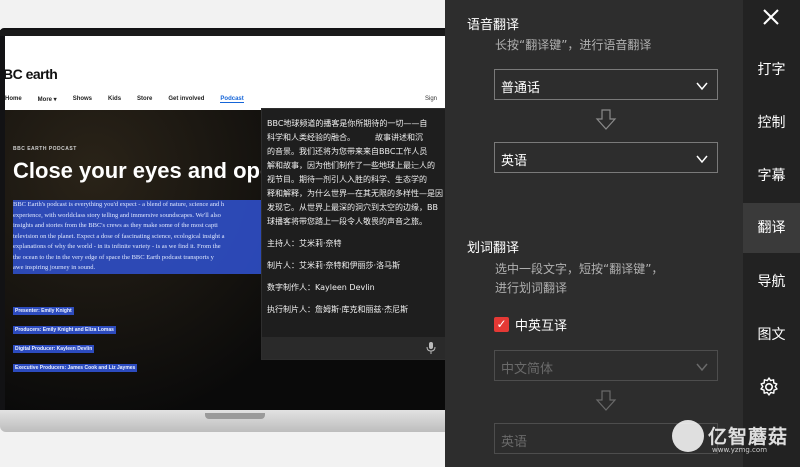  Describe the element at coordinates (355, 193) in the screenshot. I see `translation-line: 释和解释，为什么世界—在其无限的多样性—是因` at that location.